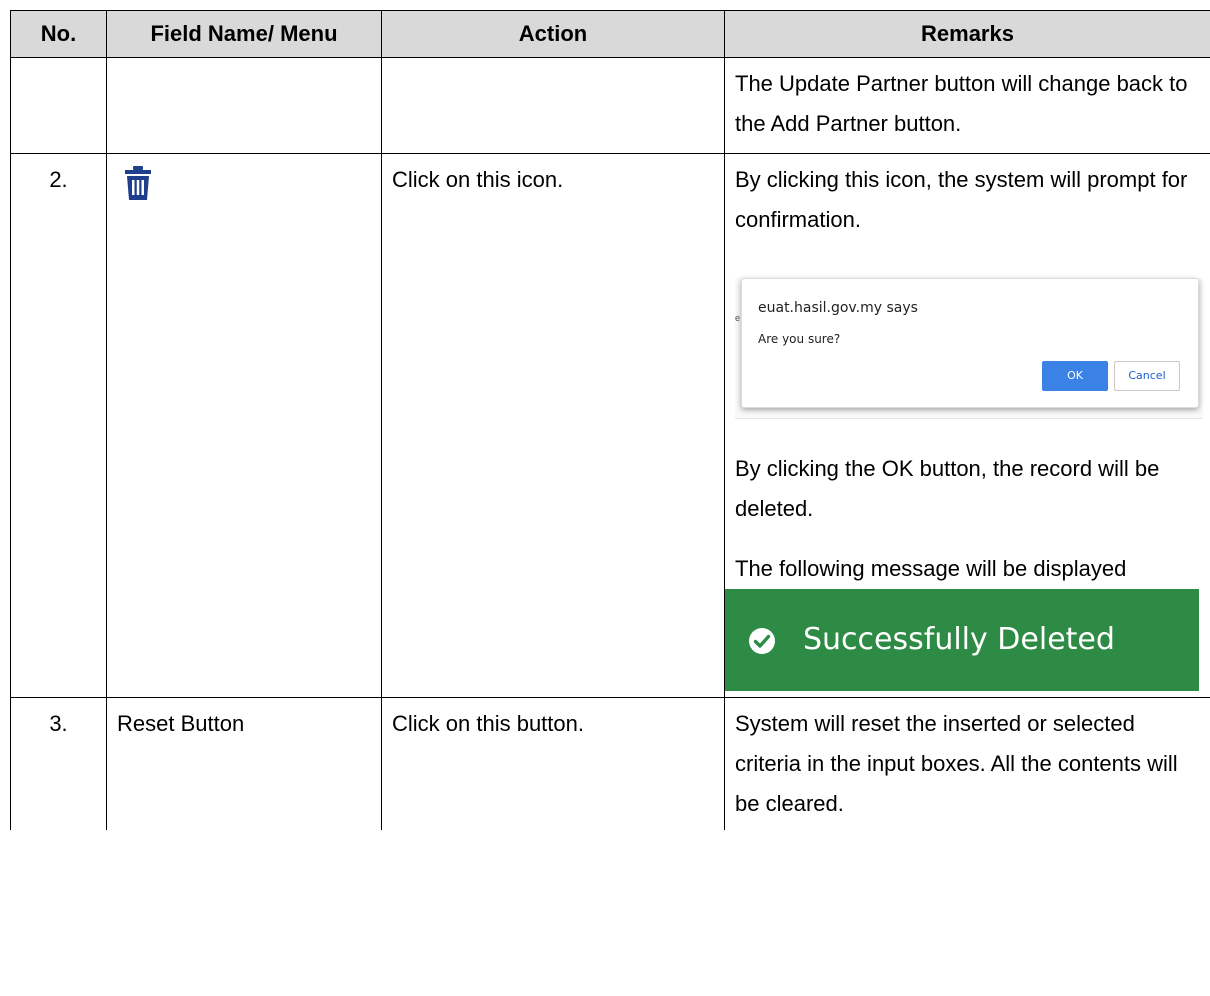 The height and width of the screenshot is (996, 1210). What do you see at coordinates (1075, 376) in the screenshot?
I see `dialog-ok-button: OK` at bounding box center [1075, 376].